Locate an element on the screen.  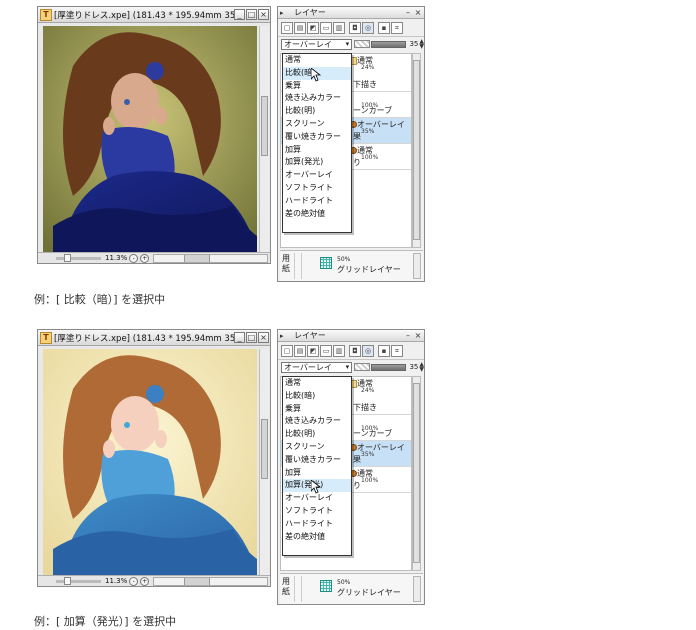
scroll-thumb is located at coordinates (264, 449).